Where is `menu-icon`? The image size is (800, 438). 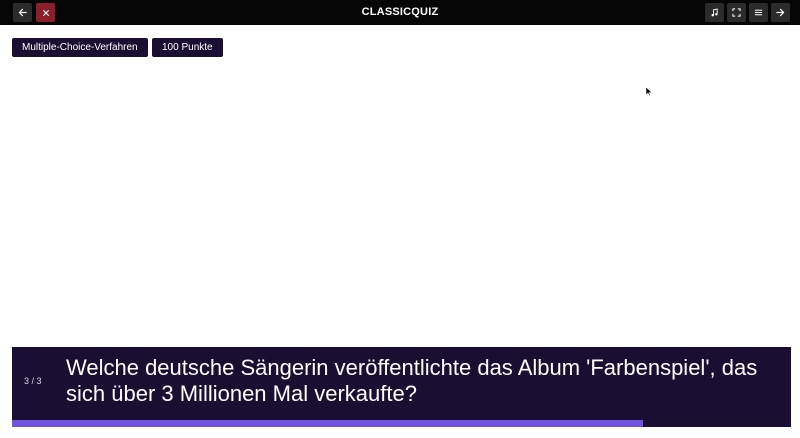
menu-icon is located at coordinates (758, 12).